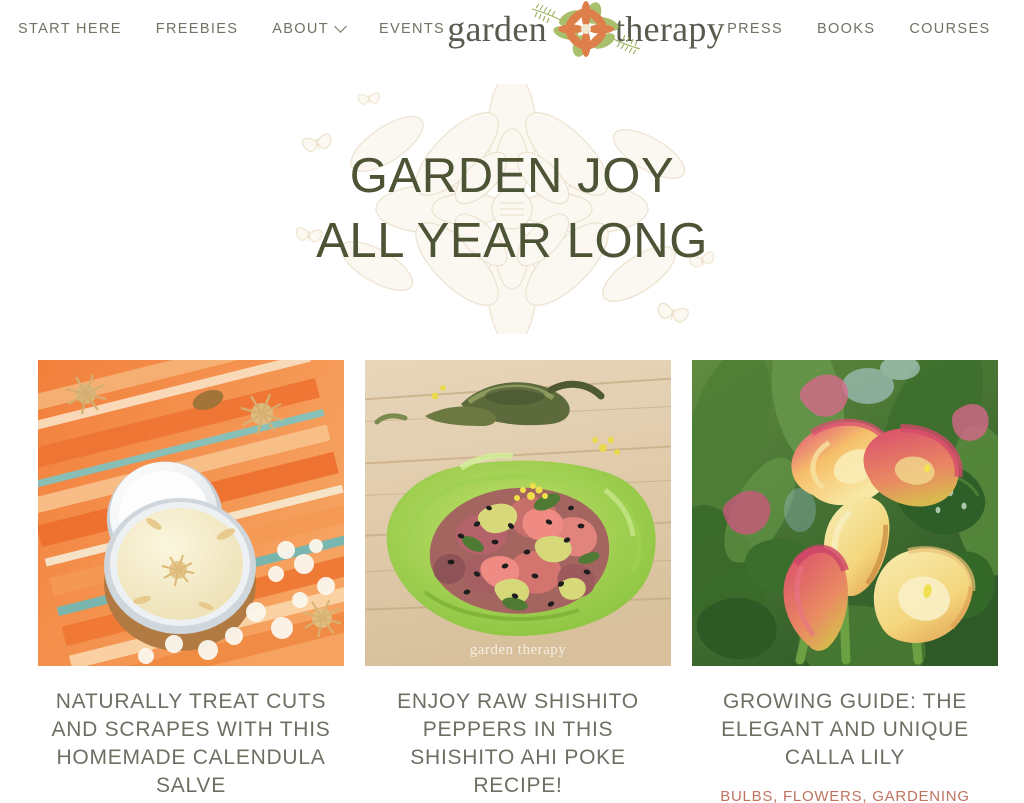  I want to click on logo-word-garden: garden, so click(497, 29).